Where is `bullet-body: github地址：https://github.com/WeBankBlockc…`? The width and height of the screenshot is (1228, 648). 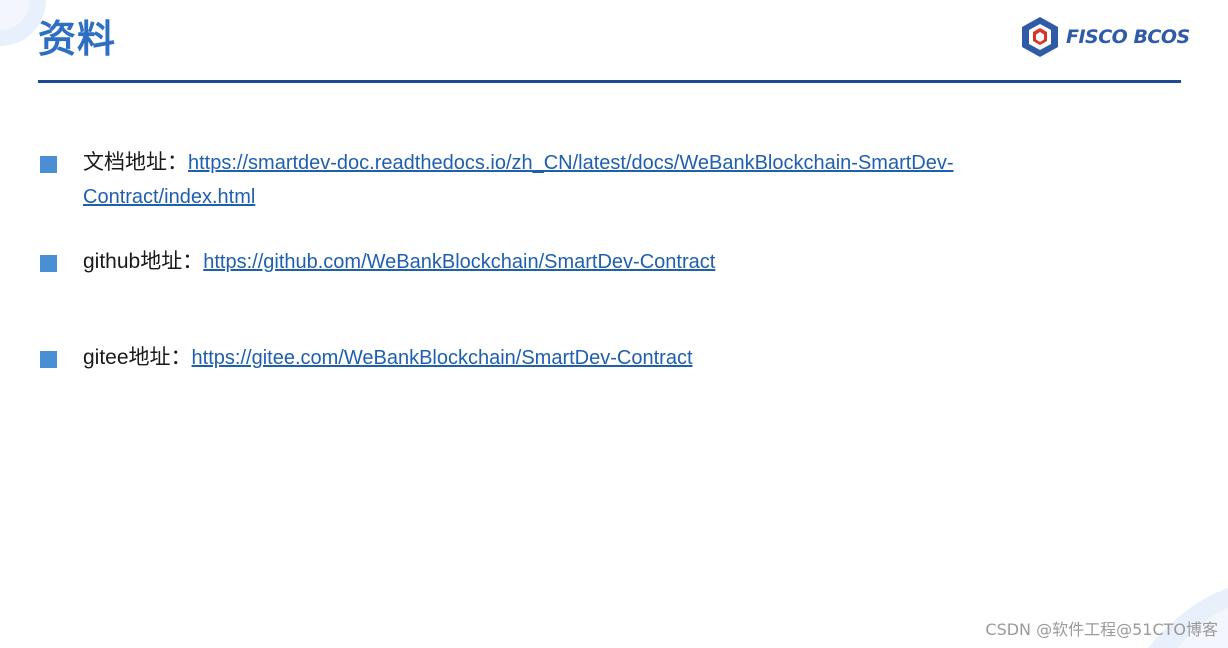 bullet-body: github地址：https://github.com/WeBankBlockc… is located at coordinates (601, 262).